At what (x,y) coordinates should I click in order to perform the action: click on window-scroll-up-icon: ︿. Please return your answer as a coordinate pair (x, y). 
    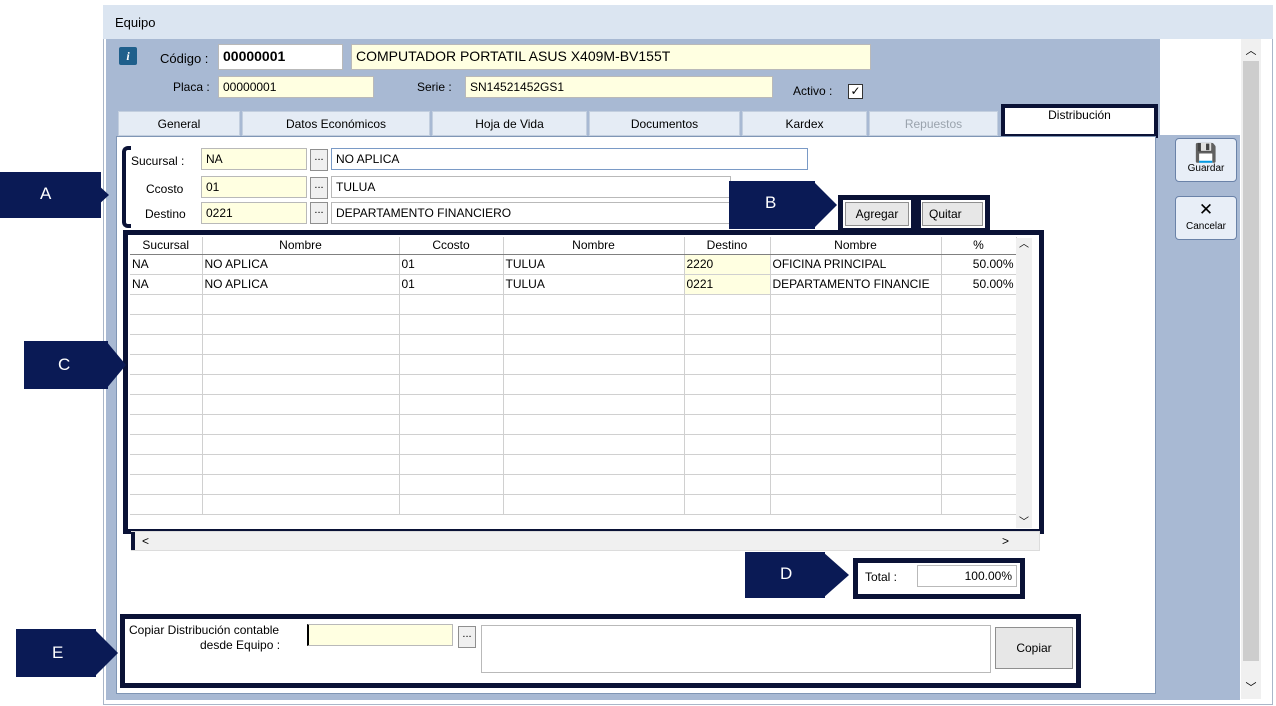
    Looking at the image, I should click on (1251, 50).